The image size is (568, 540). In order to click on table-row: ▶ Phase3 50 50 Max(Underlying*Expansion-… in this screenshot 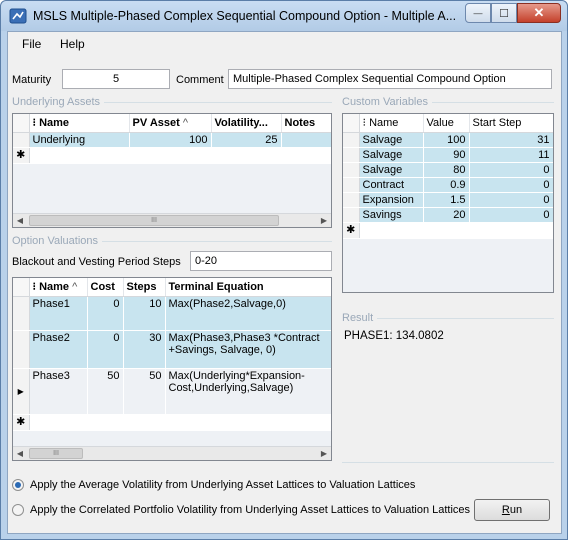, I will do `click(172, 391)`.